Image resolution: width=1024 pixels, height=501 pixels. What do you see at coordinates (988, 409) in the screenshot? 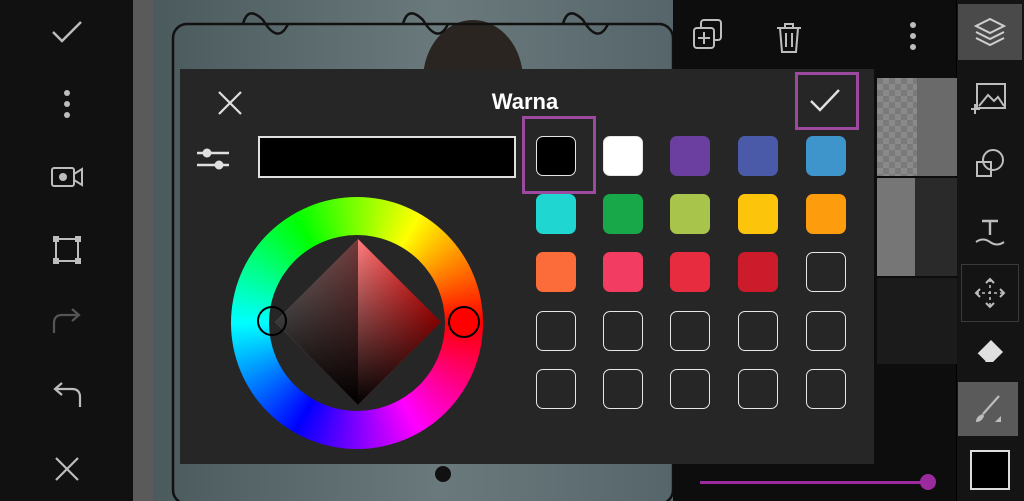
I see `brush-icon` at bounding box center [988, 409].